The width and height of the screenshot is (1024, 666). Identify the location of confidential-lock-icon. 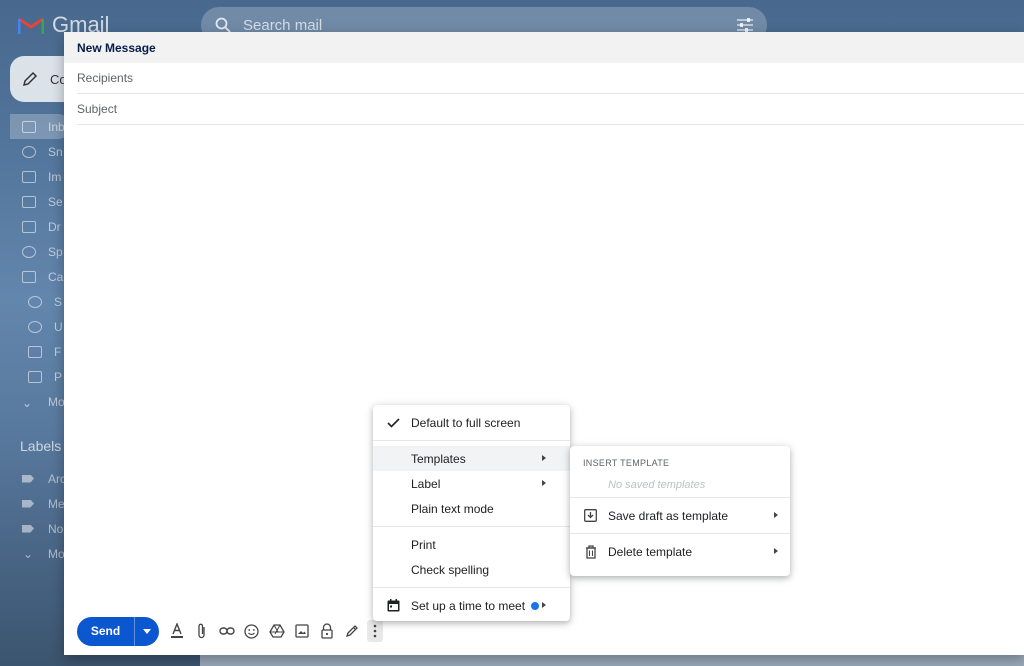
(326, 631).